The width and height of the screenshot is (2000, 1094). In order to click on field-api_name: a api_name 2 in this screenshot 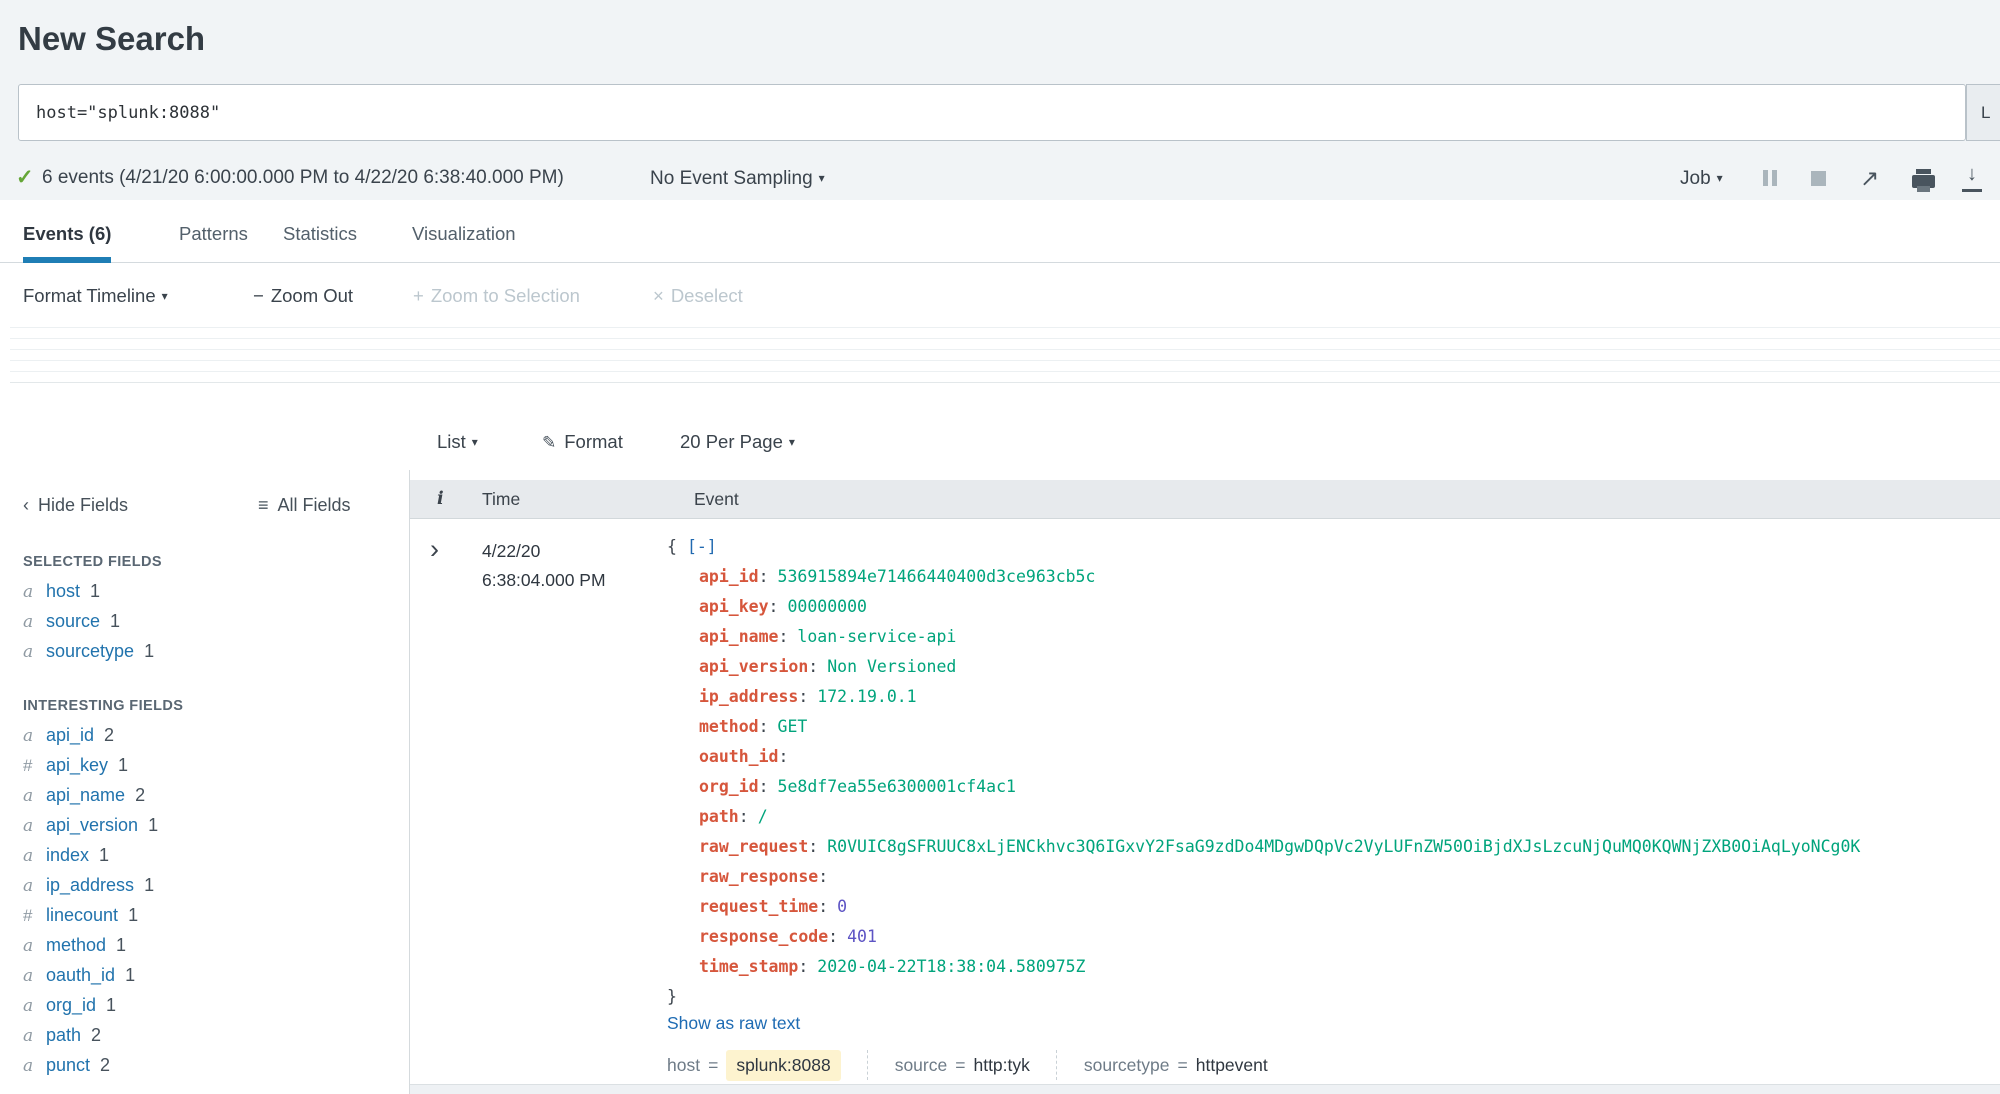, I will do `click(90, 795)`.